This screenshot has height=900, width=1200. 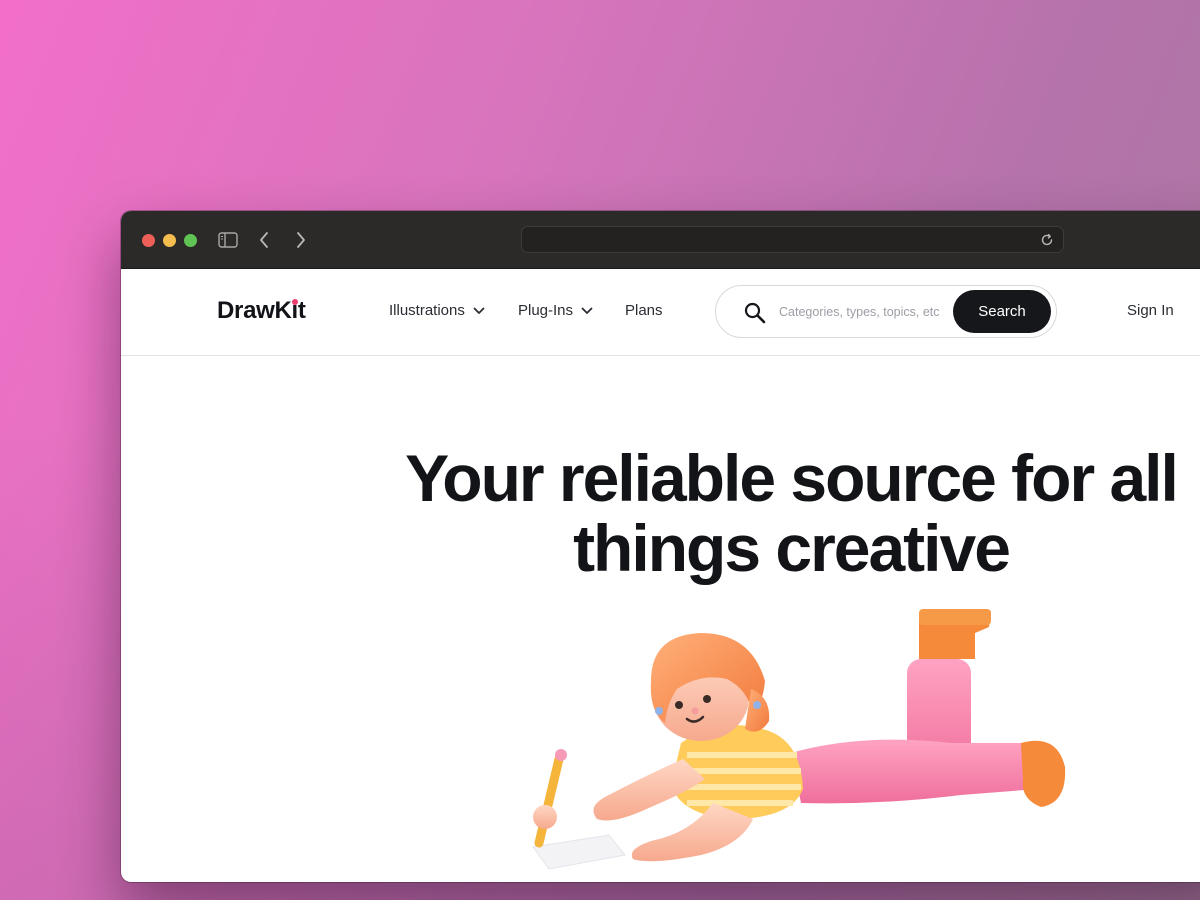 I want to click on browser-titlebar, so click(x=660, y=240).